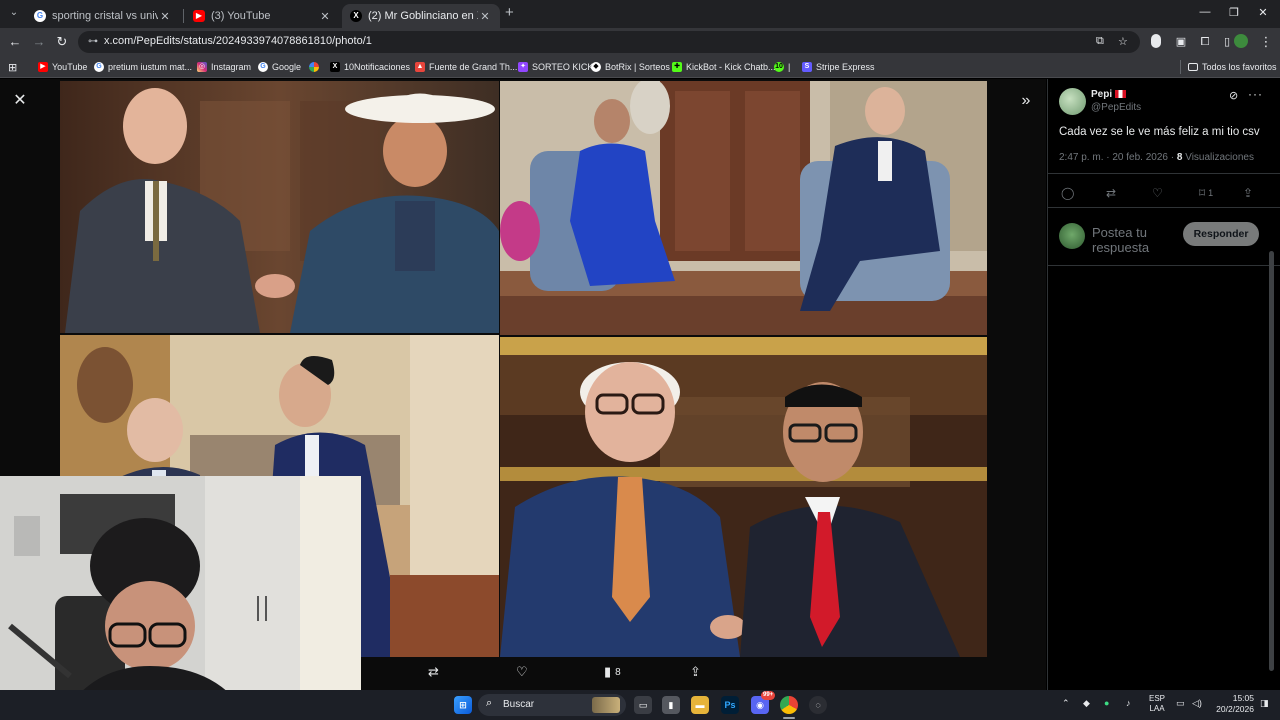 The image size is (1280, 720). Describe the element at coordinates (1180, 703) in the screenshot. I see `network-icon: ▭` at that location.